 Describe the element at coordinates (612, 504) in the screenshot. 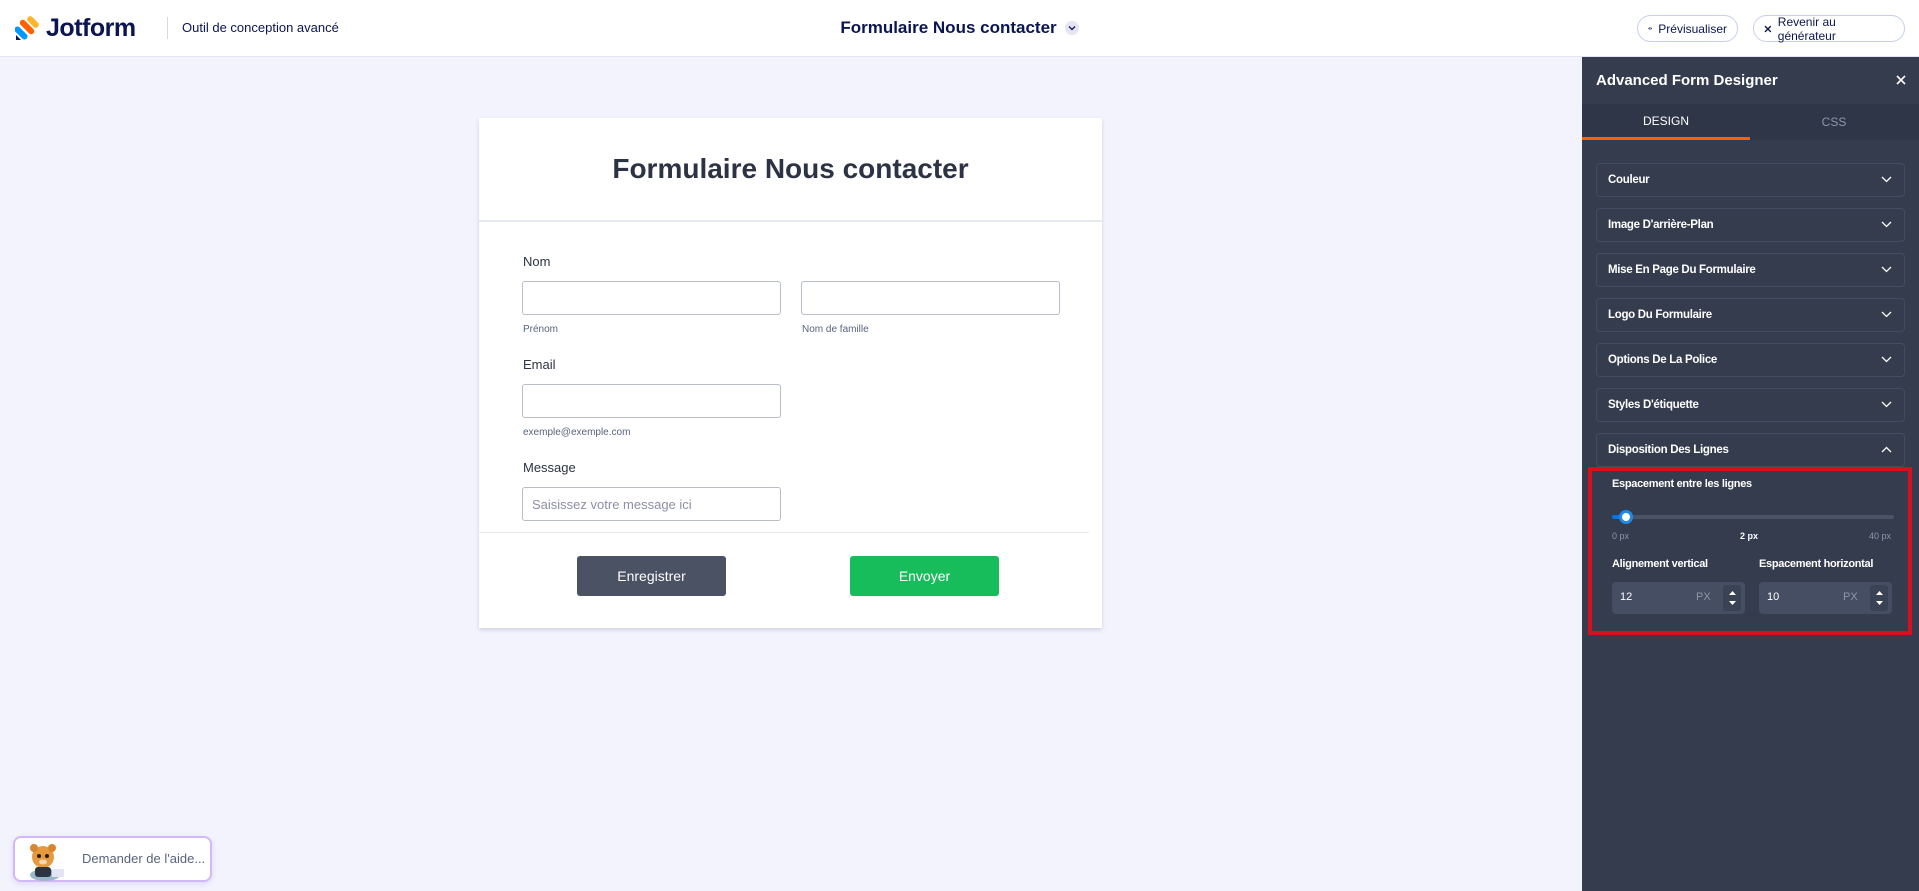

I see `message-placeholder: Saisissez votre message ici` at that location.